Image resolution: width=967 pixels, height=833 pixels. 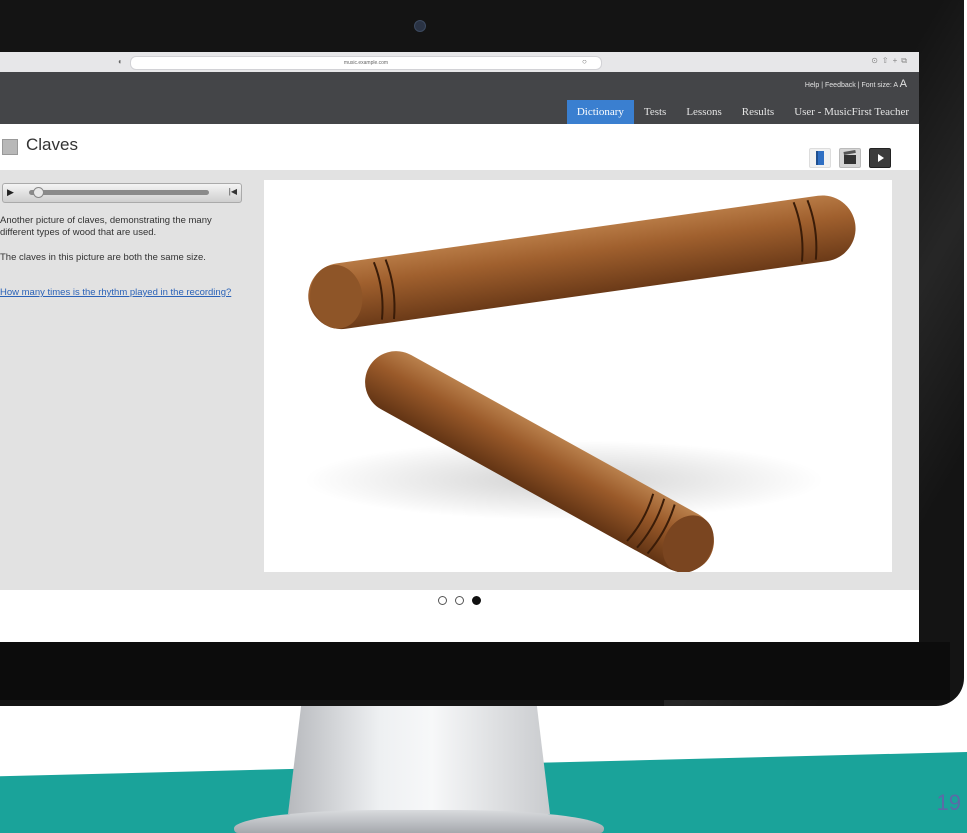 What do you see at coordinates (820, 158) in the screenshot?
I see `book-view-icon` at bounding box center [820, 158].